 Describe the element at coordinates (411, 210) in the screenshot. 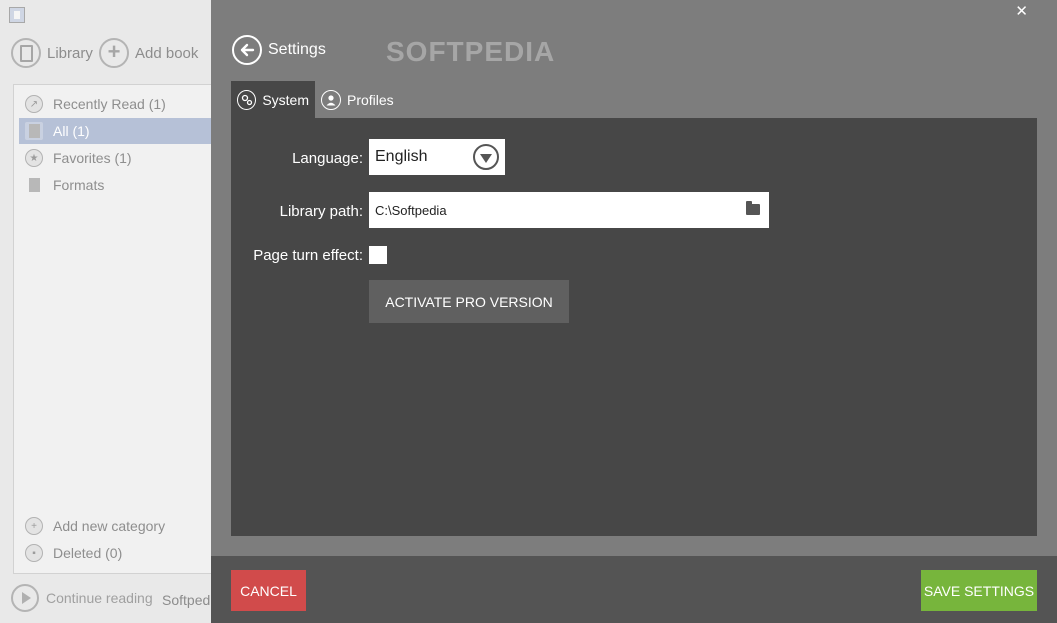

I see `library-path-value: C:\Softpedia` at that location.